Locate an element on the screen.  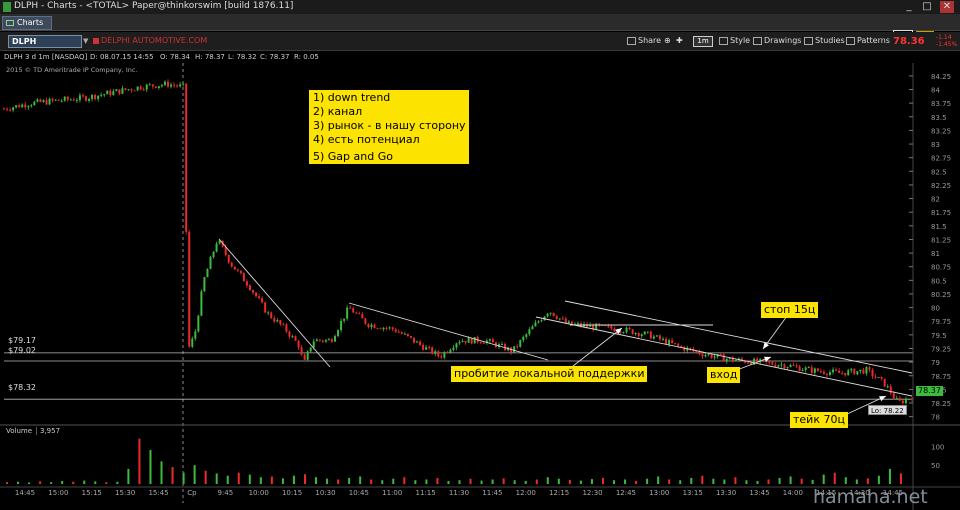
note-line-3: 3) рынок - в нашу сторону is located at coordinates (389, 125).